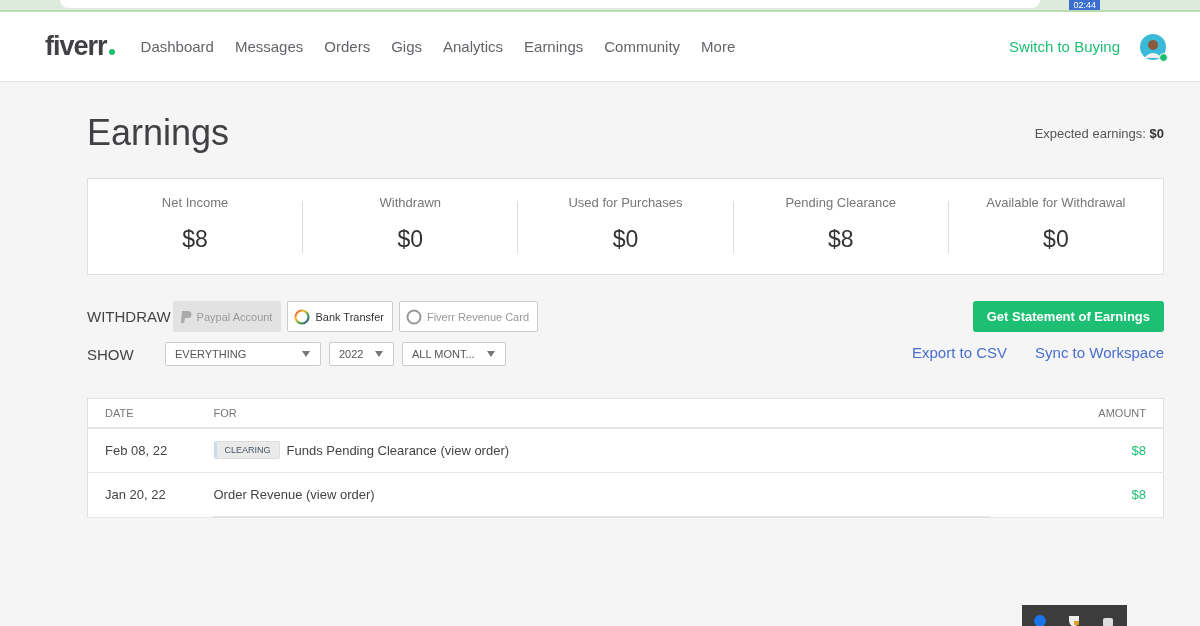 Image resolution: width=1200 pixels, height=626 pixels. I want to click on page-title: Earnings, so click(158, 133).